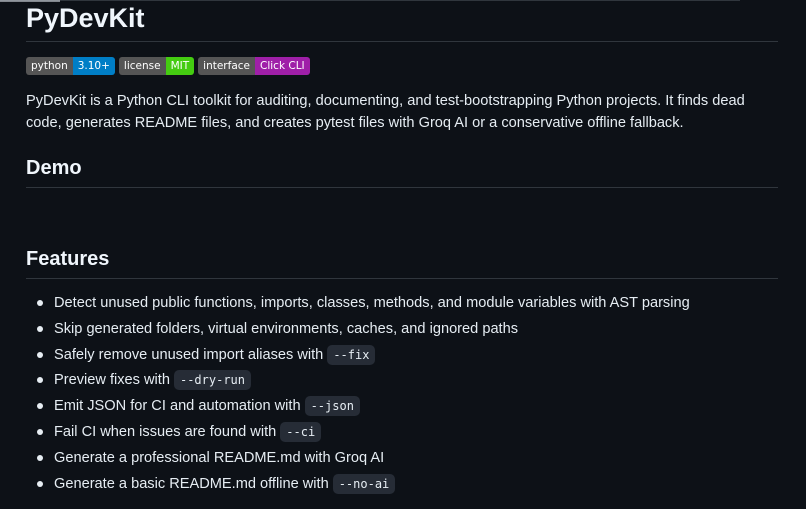  What do you see at coordinates (282, 66) in the screenshot?
I see `badge-value: Click CLI` at bounding box center [282, 66].